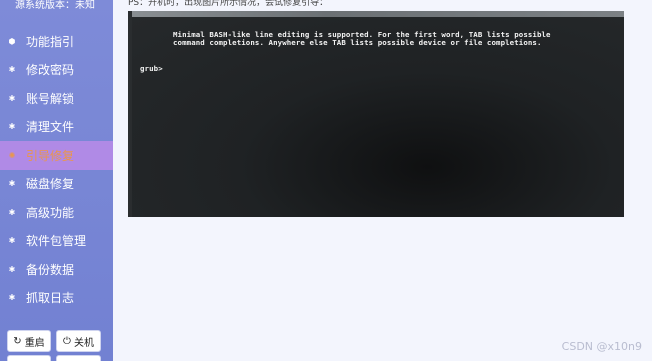 The image size is (652, 361). Describe the element at coordinates (67, 341) in the screenshot. I see `power-icon: ⏻` at that location.